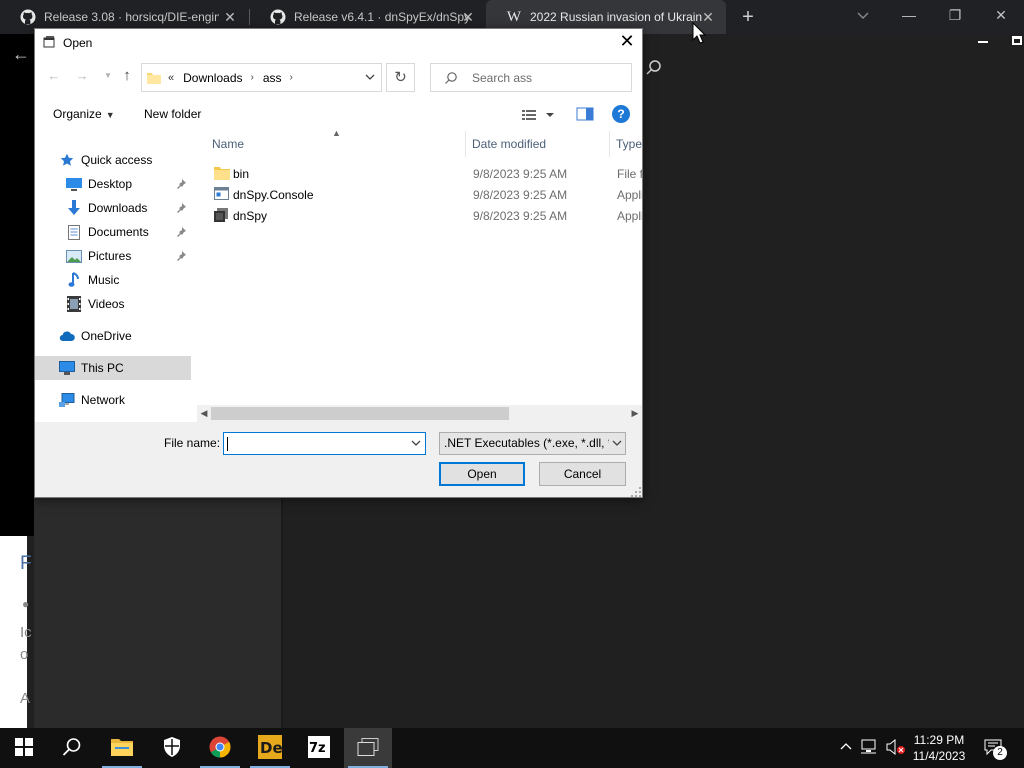 The image size is (1024, 768). I want to click on new-tab-button: +, so click(748, 17).